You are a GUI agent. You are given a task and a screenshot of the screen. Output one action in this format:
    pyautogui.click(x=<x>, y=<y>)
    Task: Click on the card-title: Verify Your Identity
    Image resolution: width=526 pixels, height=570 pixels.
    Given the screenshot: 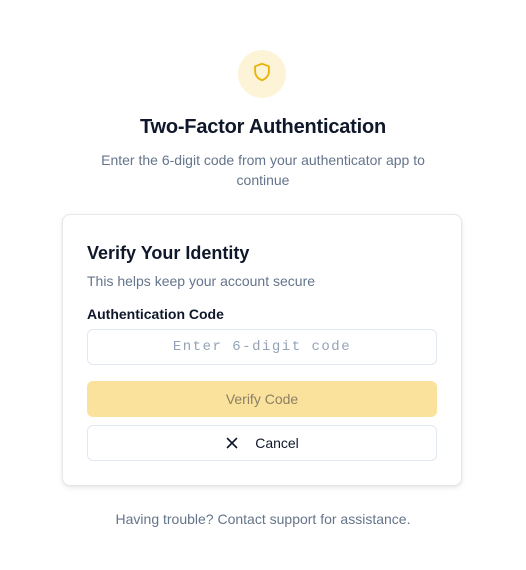 What is the action you would take?
    pyautogui.click(x=168, y=253)
    